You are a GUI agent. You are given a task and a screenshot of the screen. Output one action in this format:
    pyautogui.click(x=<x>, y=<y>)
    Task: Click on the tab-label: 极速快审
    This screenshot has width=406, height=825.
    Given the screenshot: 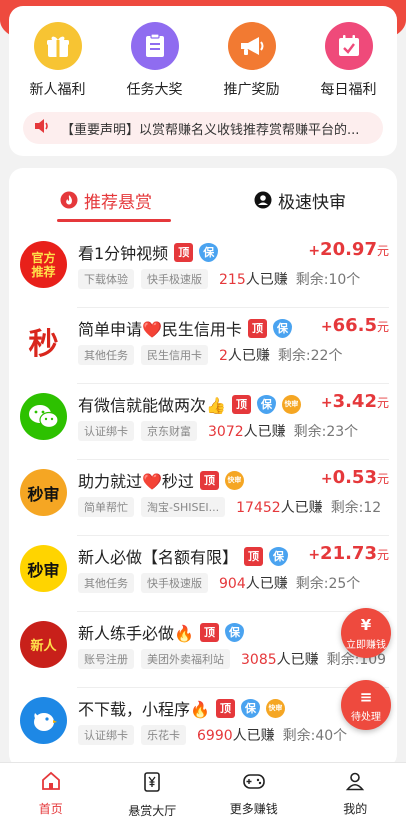 What is the action you would take?
    pyautogui.click(x=312, y=202)
    